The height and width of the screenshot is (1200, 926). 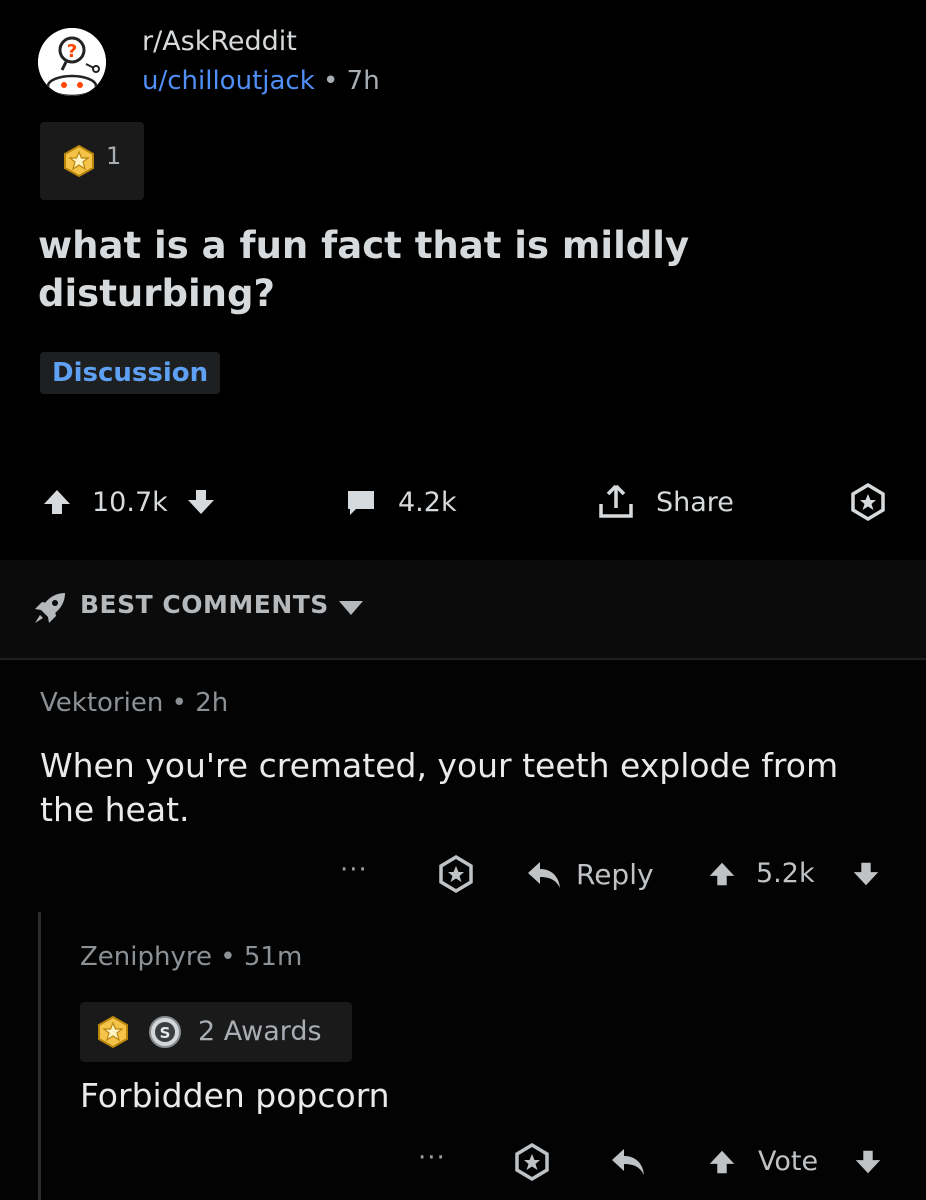 I want to click on comment-author: Zeniphyre, so click(x=146, y=957).